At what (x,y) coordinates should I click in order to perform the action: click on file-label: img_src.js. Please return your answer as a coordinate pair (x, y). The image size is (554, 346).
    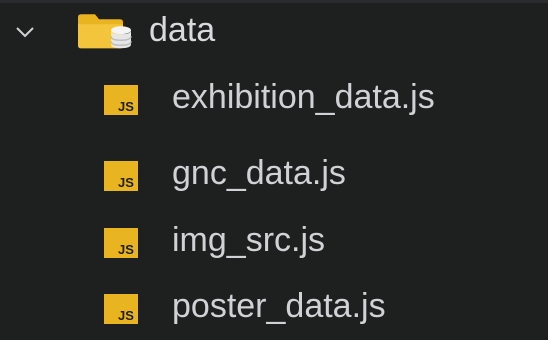
    Looking at the image, I should click on (249, 240).